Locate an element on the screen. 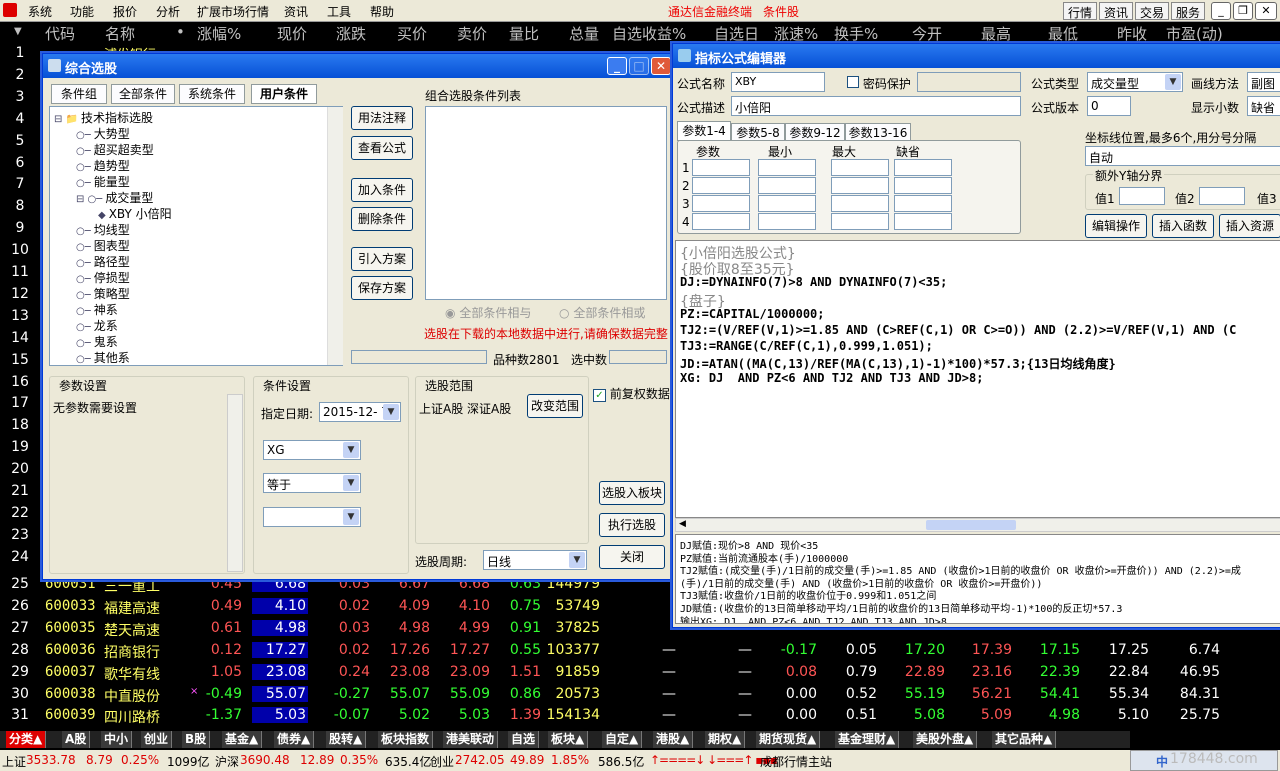  tree-item: ◆ XBY 小倍阳 is located at coordinates (135, 213).